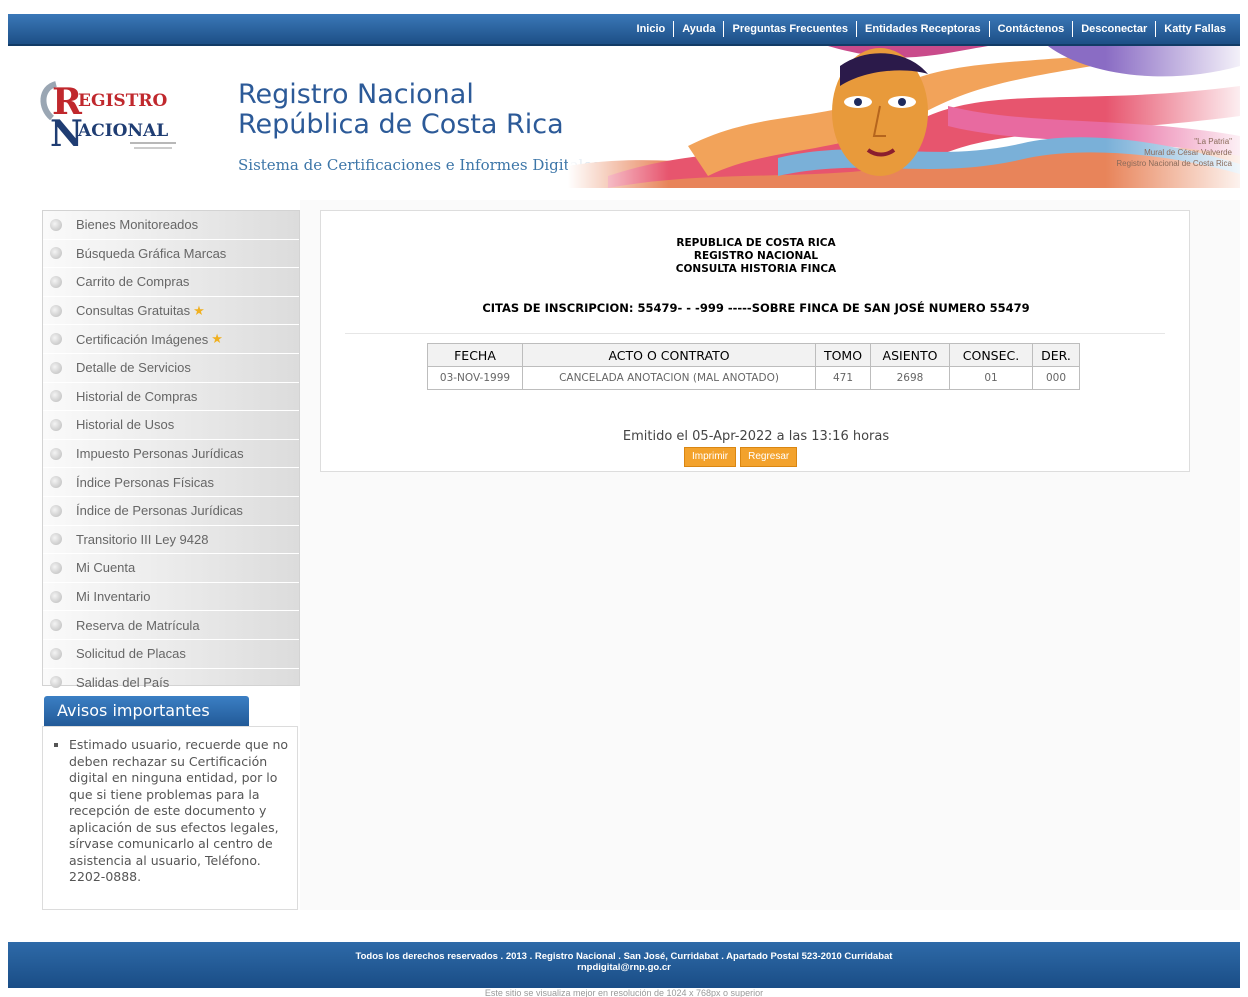 The height and width of the screenshot is (997, 1248). I want to click on col-tomo: TOMO, so click(843, 355).